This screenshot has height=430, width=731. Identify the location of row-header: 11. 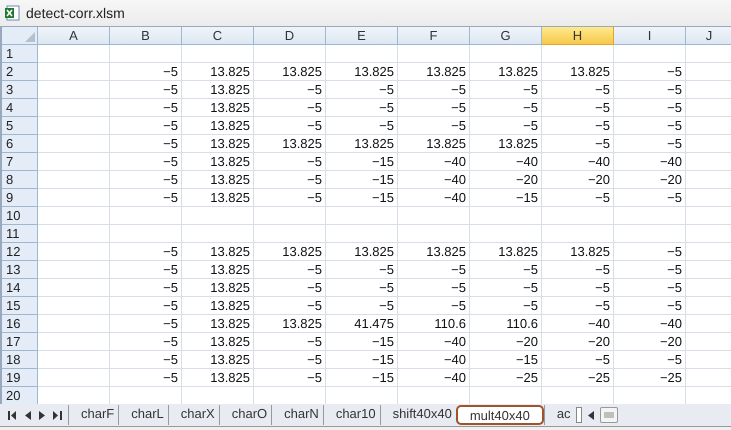
(20, 234).